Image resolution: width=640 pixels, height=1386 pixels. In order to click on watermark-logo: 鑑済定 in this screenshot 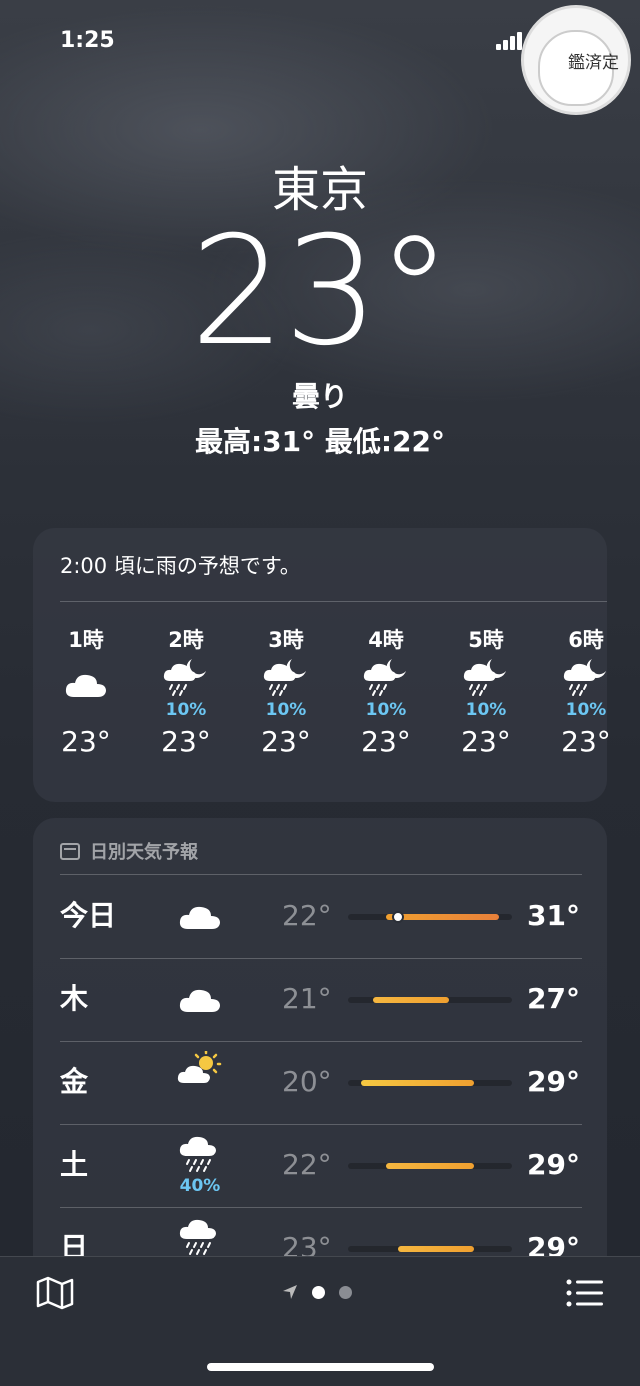, I will do `click(576, 60)`.